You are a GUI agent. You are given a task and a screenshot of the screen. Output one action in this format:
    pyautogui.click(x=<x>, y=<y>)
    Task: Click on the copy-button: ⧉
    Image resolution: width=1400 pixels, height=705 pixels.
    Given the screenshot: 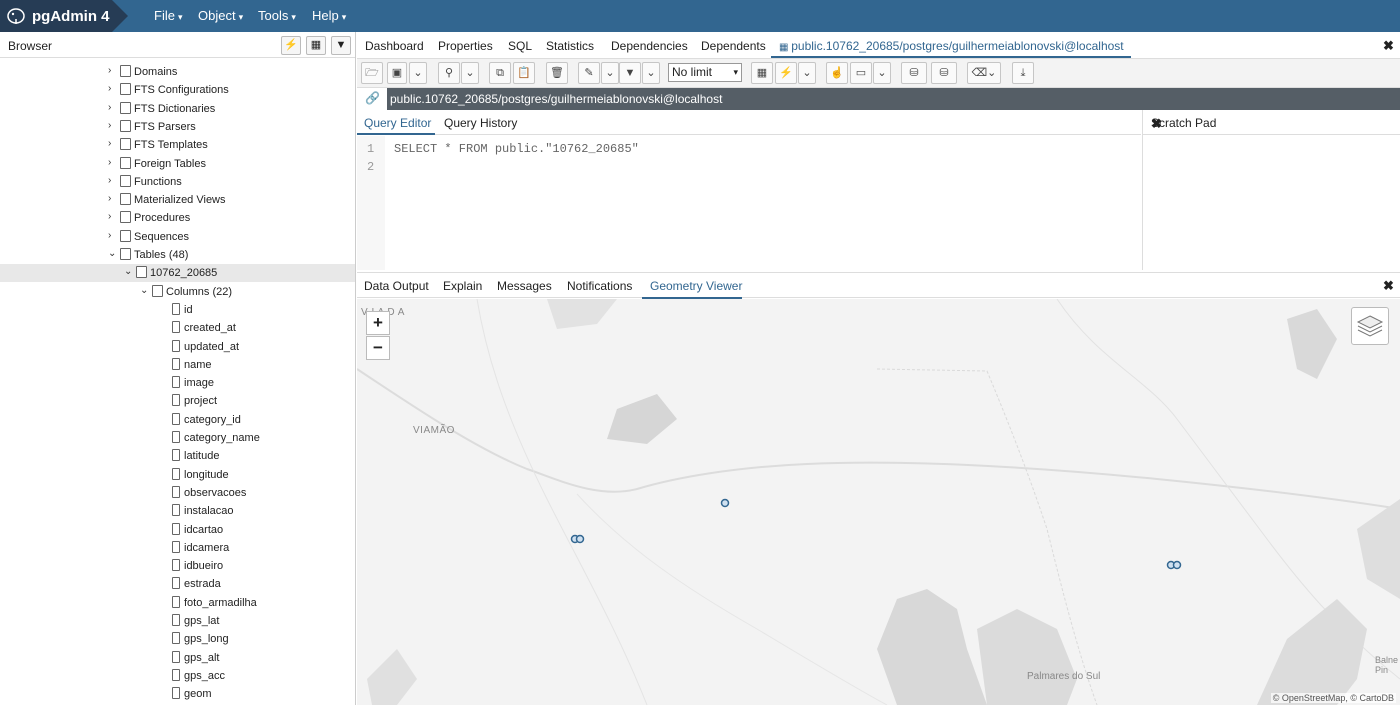 What is the action you would take?
    pyautogui.click(x=500, y=73)
    